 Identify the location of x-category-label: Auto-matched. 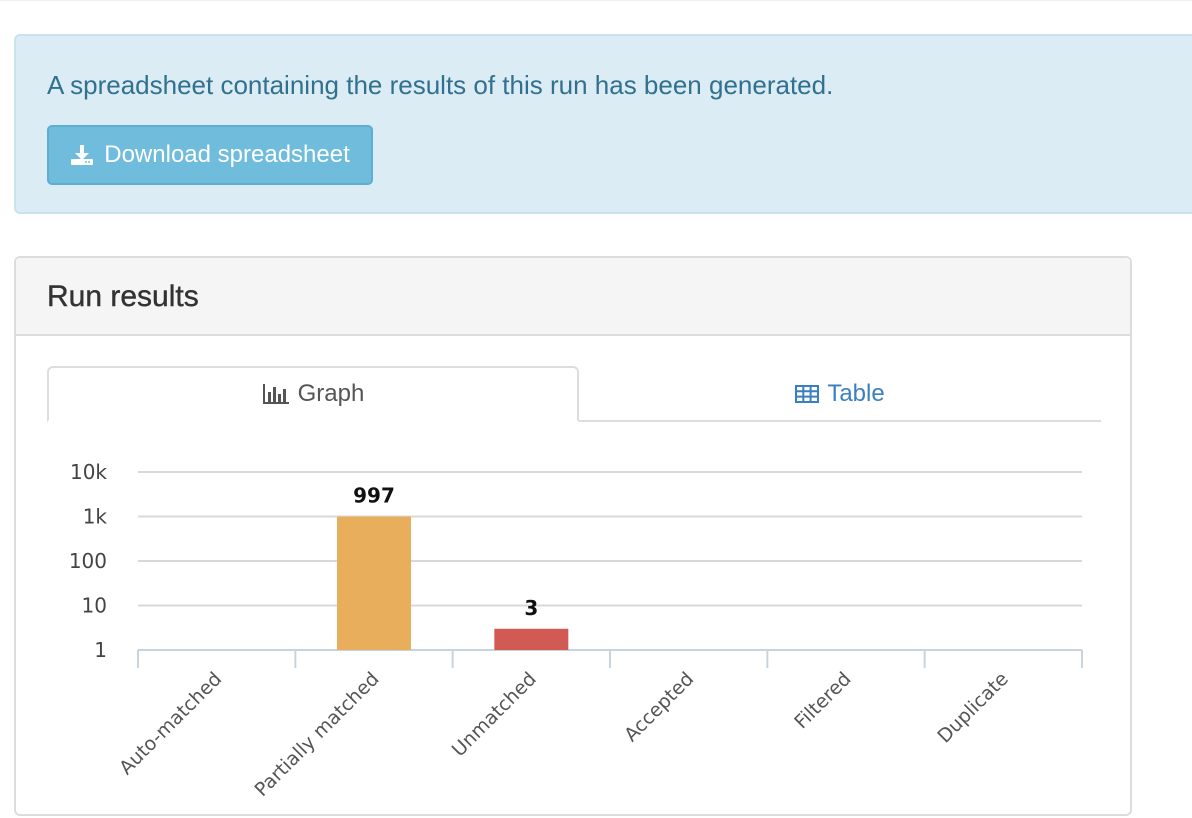
(170, 723).